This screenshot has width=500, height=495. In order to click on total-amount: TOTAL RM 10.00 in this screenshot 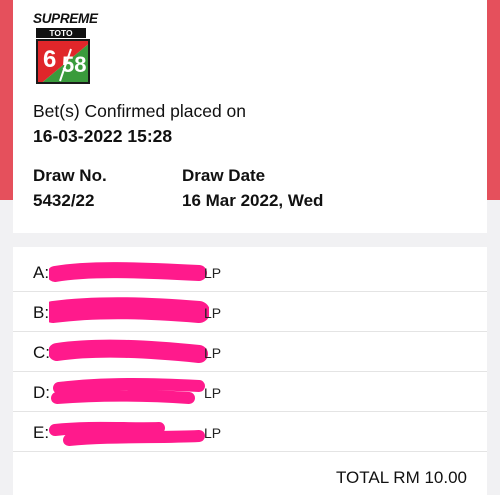, I will do `click(401, 477)`.